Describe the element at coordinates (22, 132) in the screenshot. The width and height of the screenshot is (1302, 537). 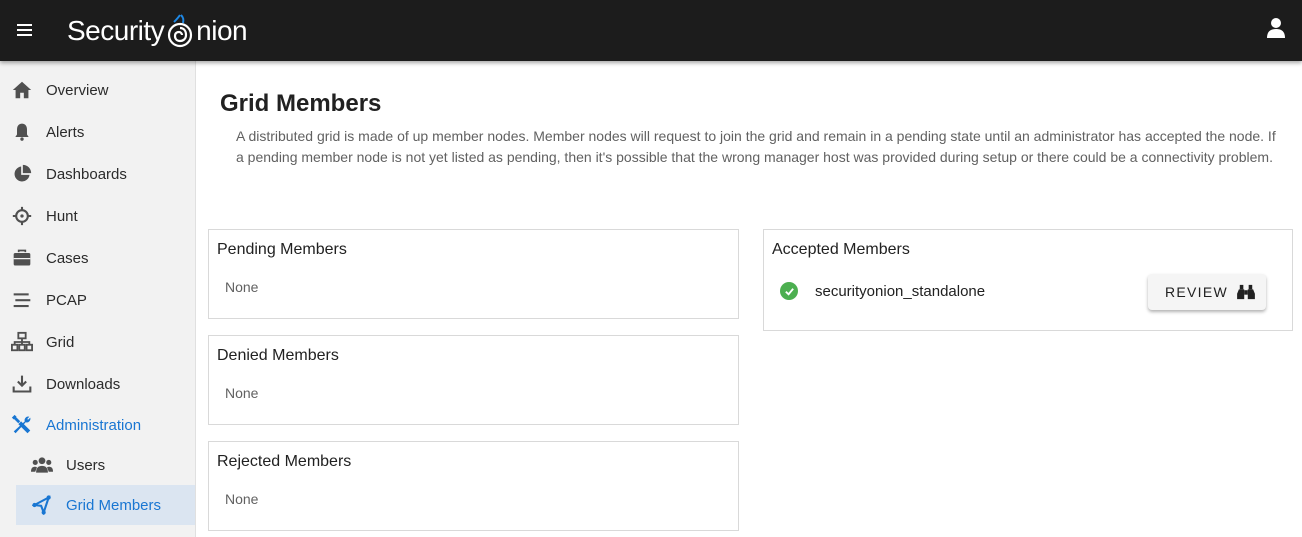
I see `bell-icon` at that location.